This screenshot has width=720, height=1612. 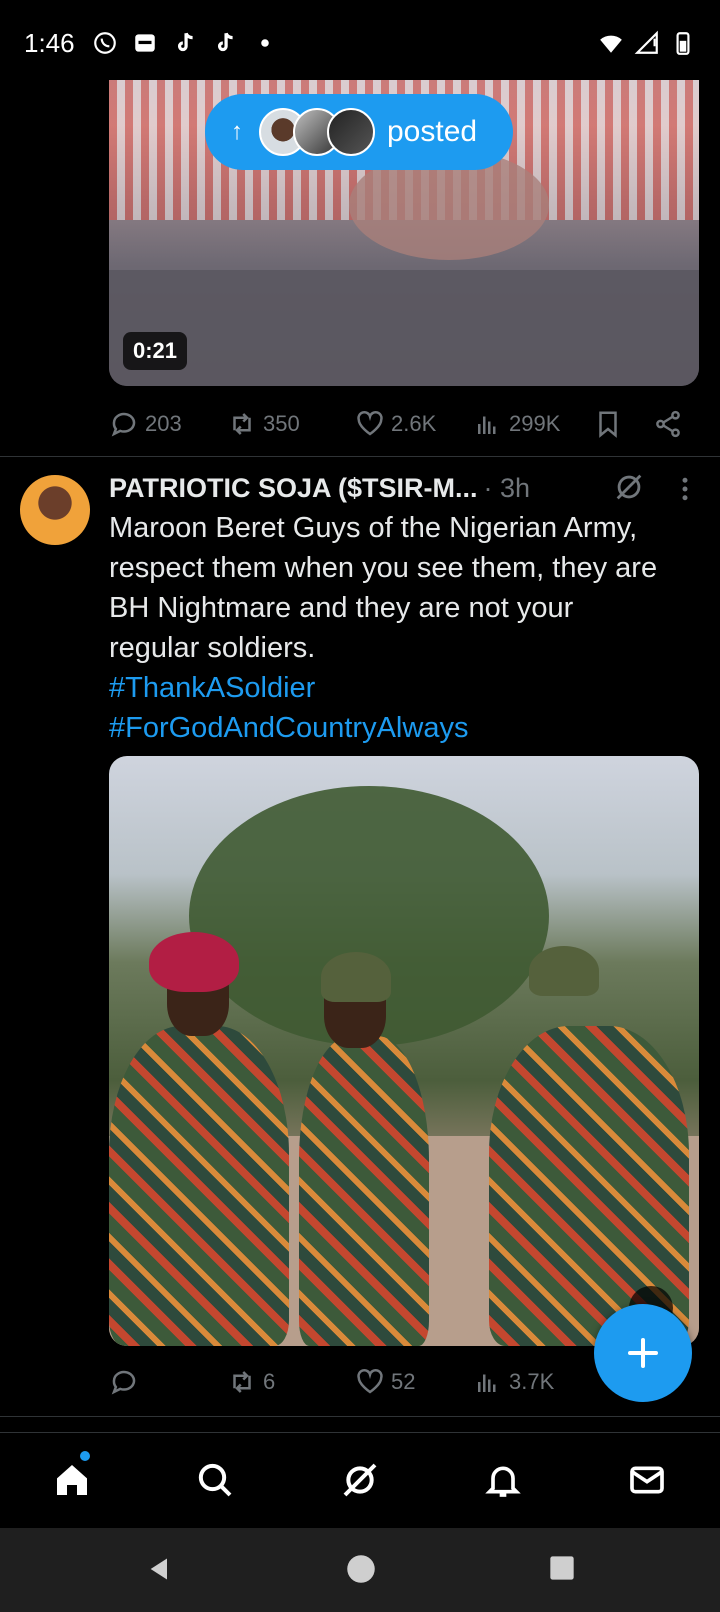 I want to click on wifi-icon, so click(x=611, y=44).